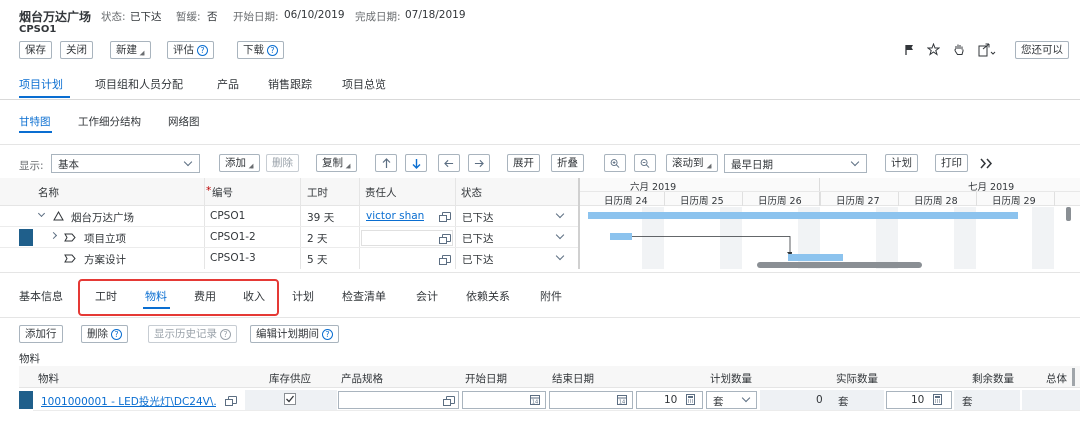 This screenshot has width=1080, height=421. What do you see at coordinates (228, 84) in the screenshot?
I see `tab-products: 产品` at bounding box center [228, 84].